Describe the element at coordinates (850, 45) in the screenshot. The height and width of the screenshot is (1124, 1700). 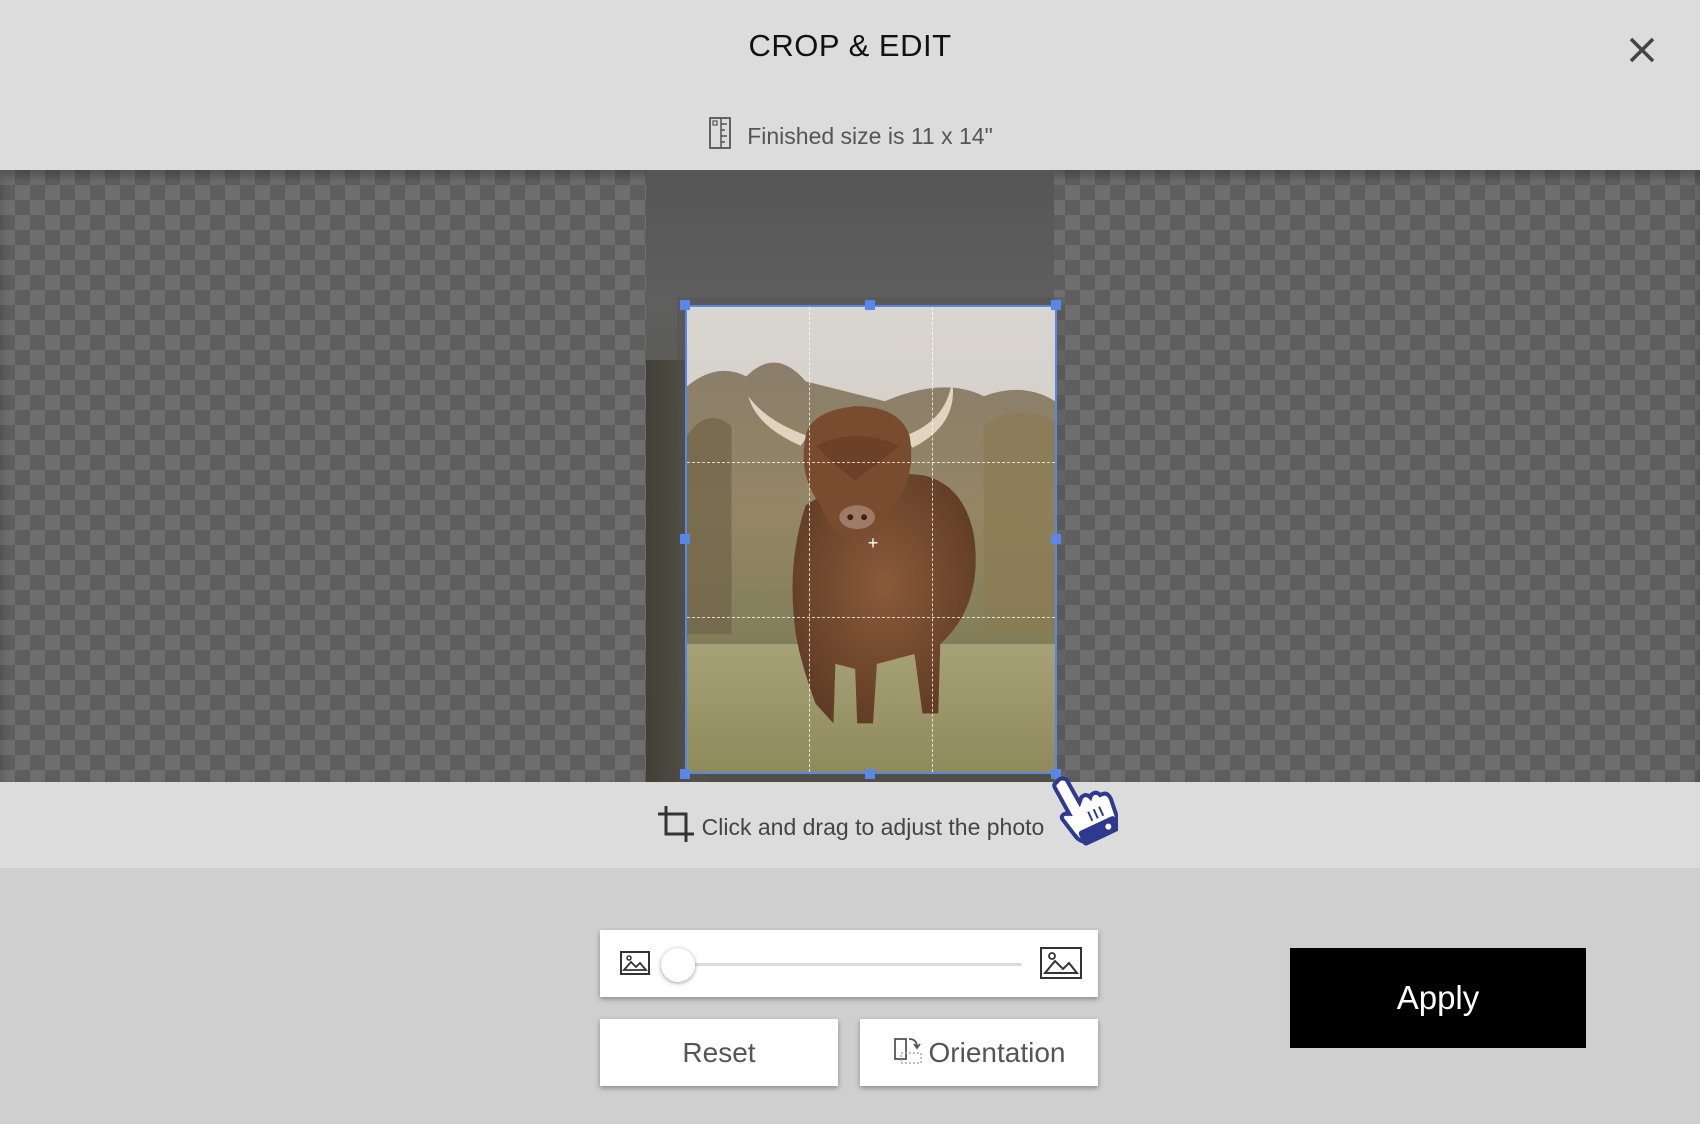
I see `page-title: CROP & EDIT` at that location.